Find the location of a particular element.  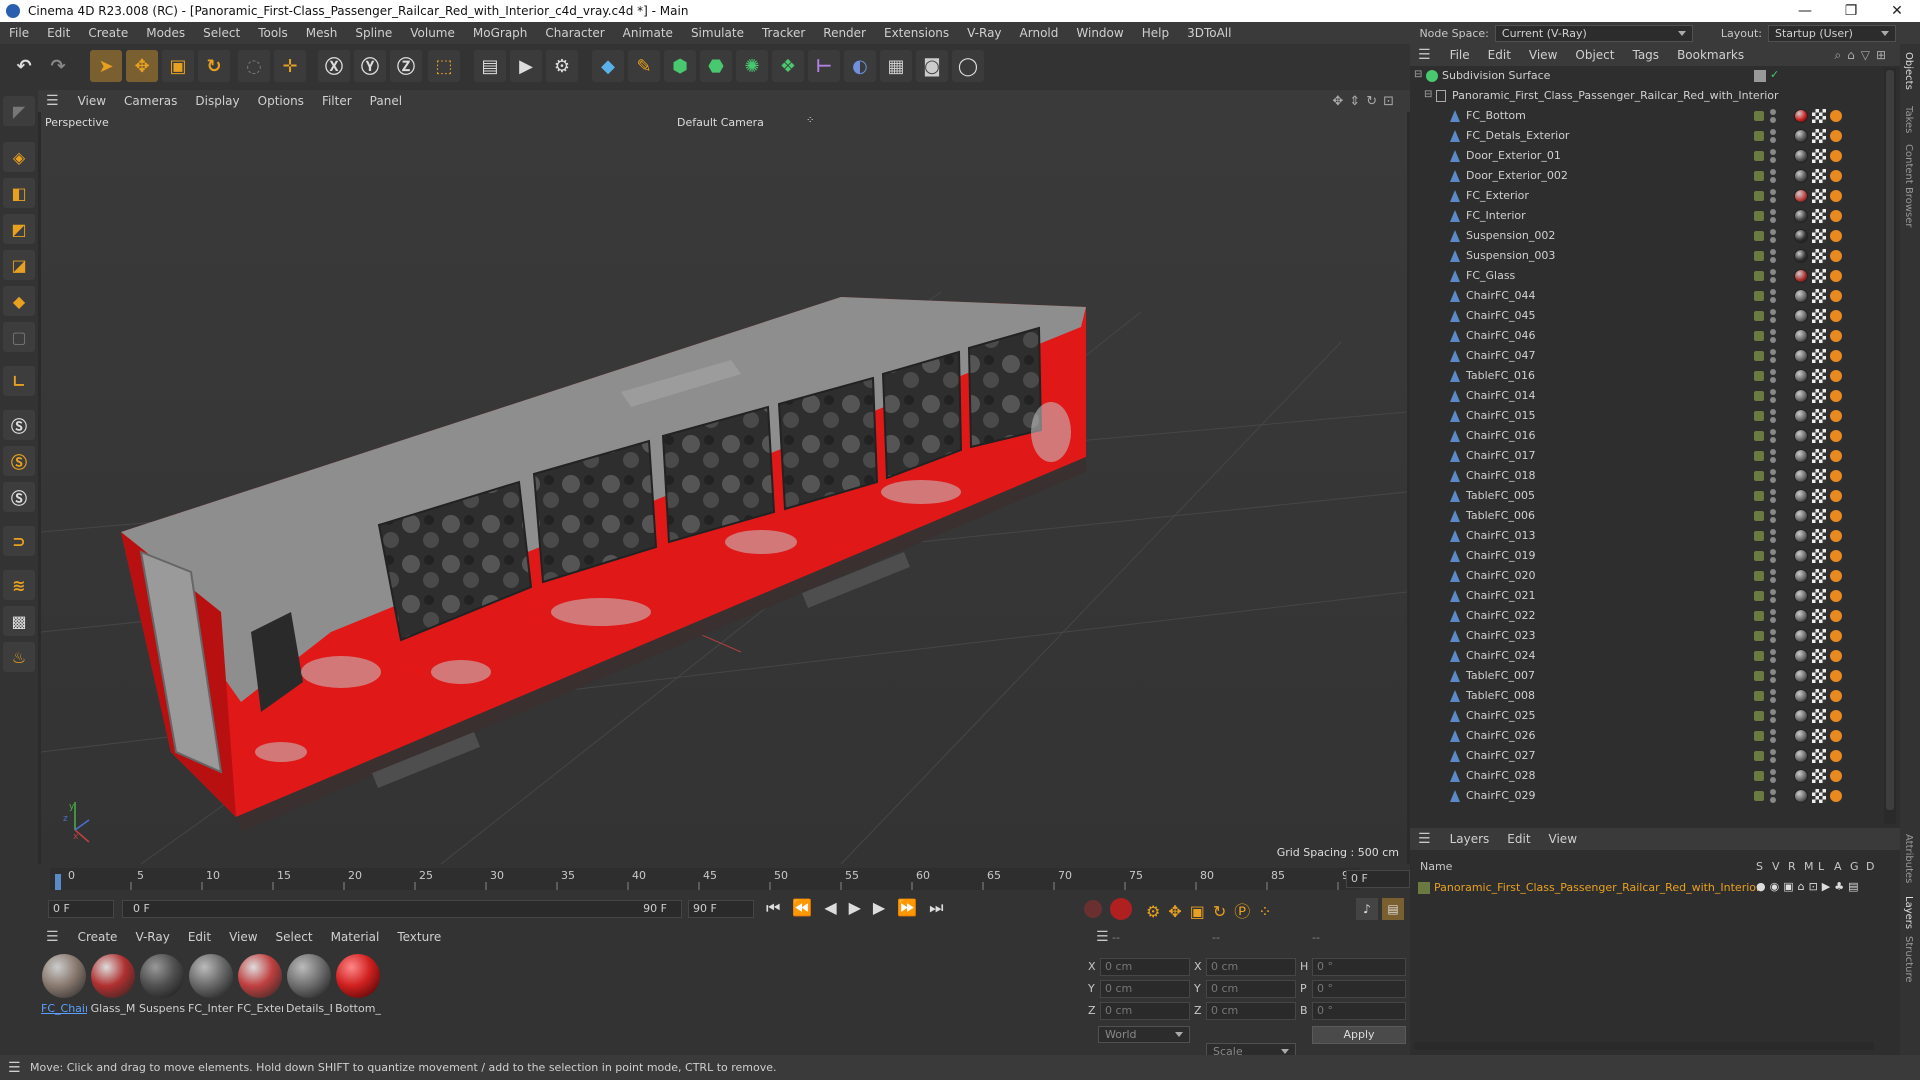

tree-row-object: ChairFC_014 is located at coordinates (1646, 396).